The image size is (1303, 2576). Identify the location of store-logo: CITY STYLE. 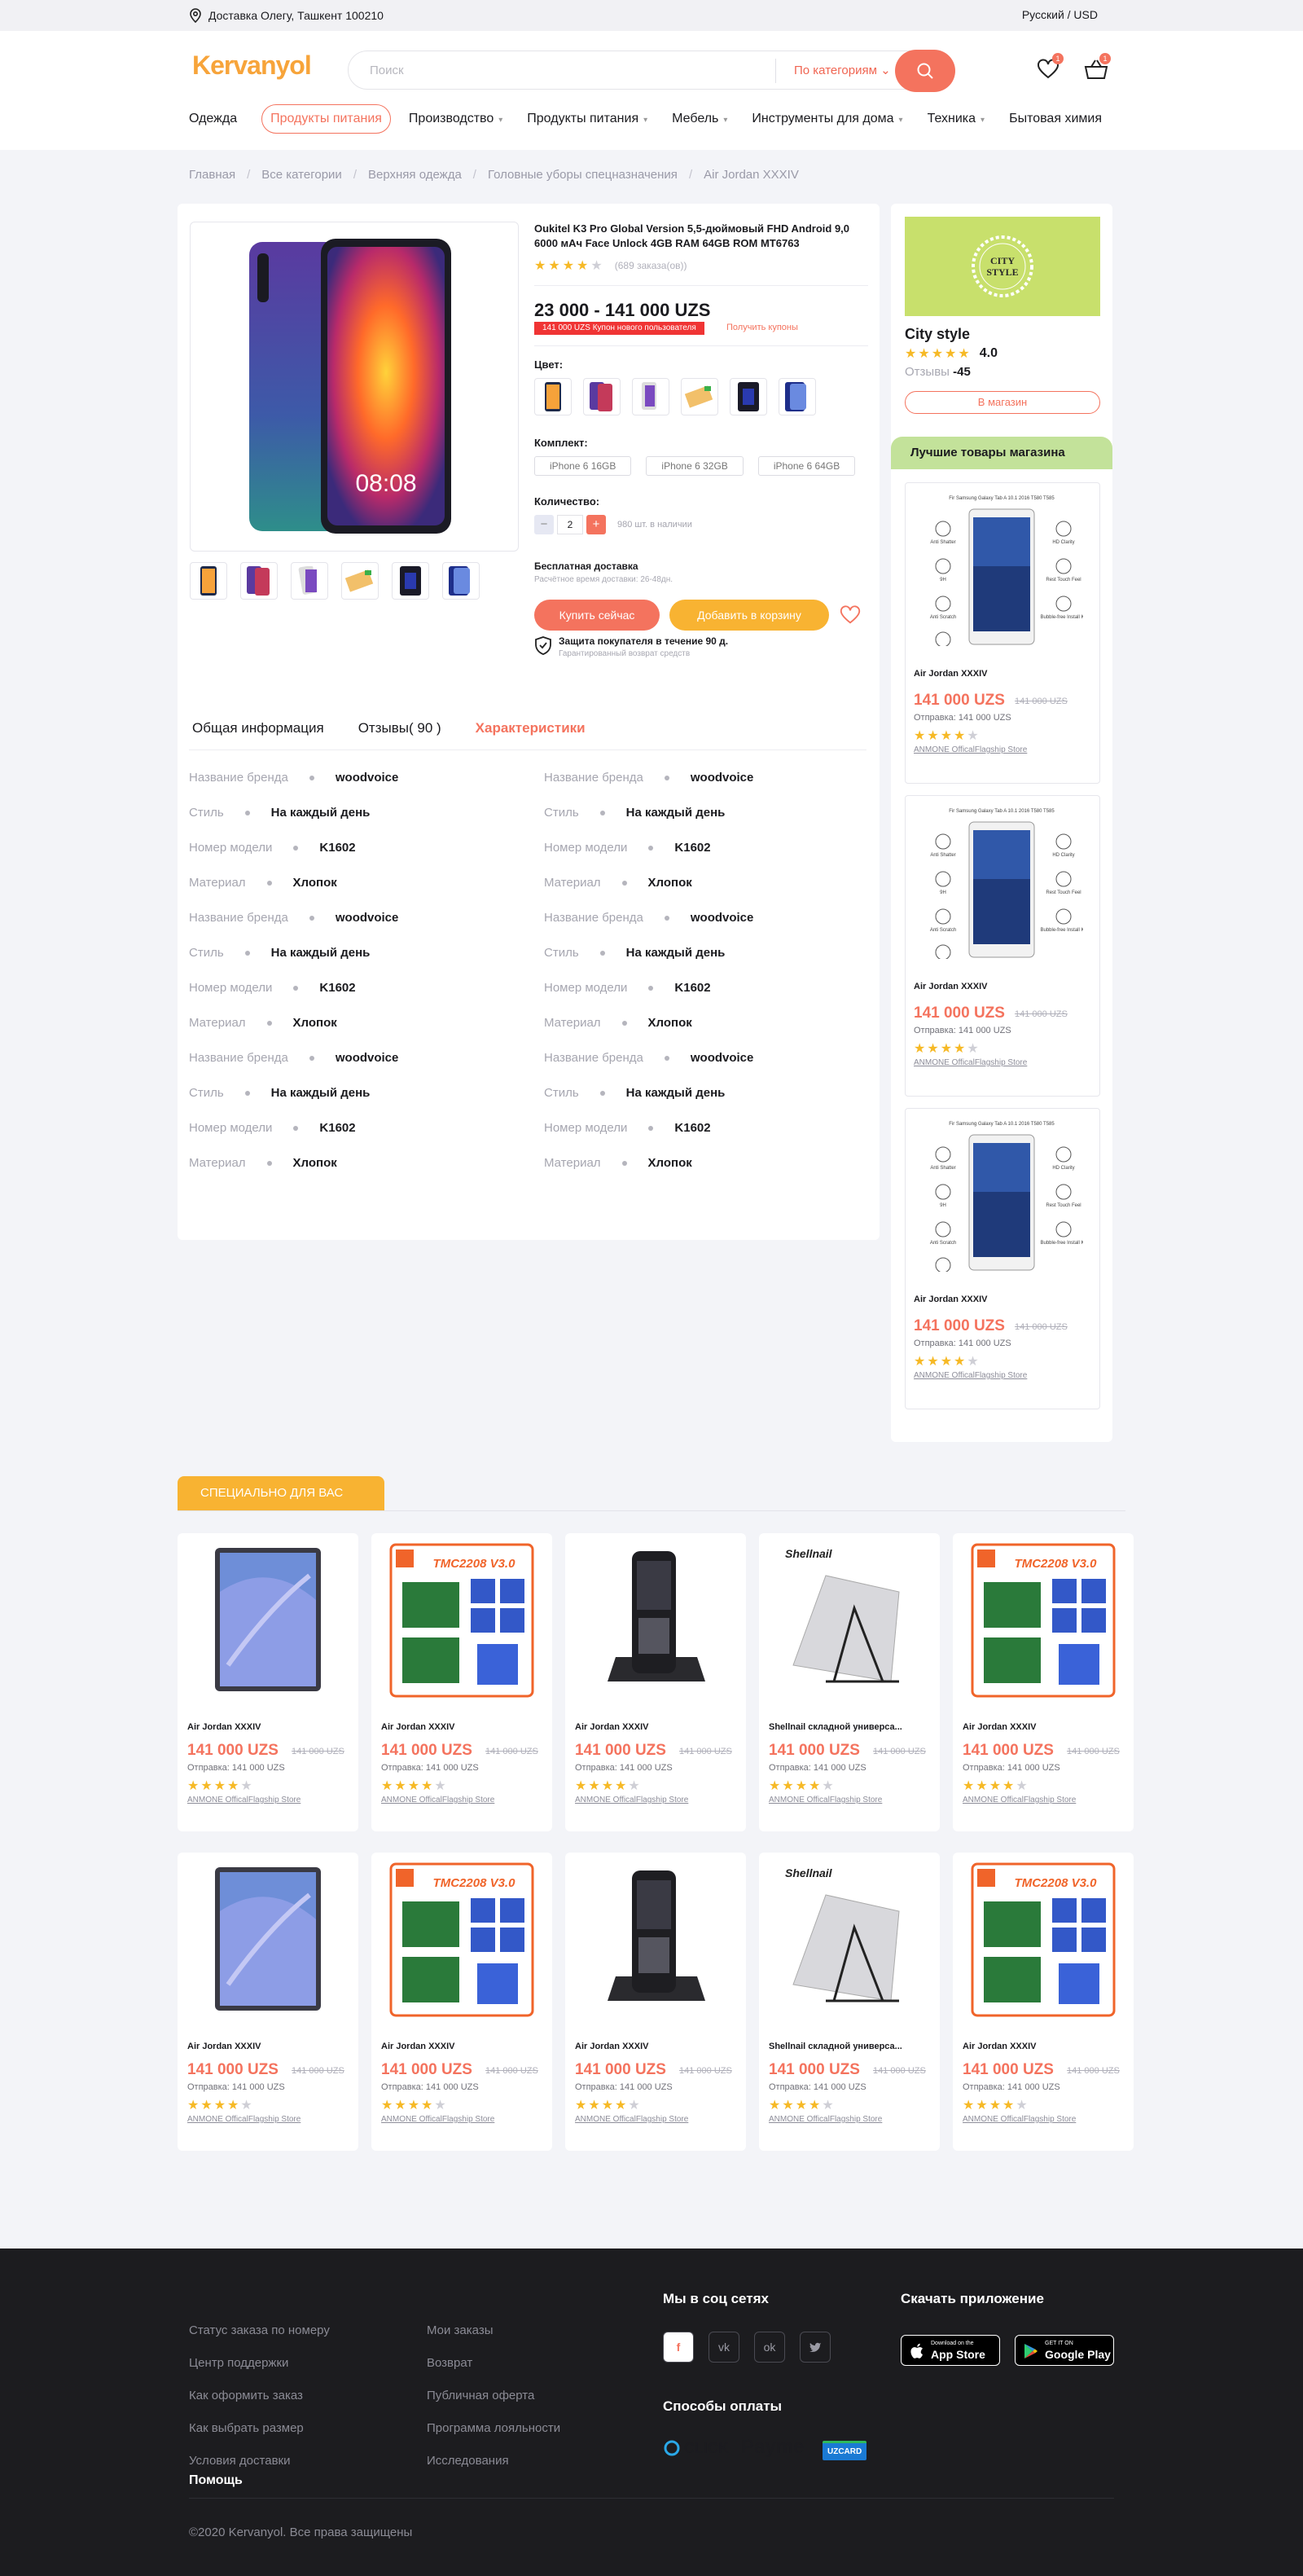
(1002, 266).